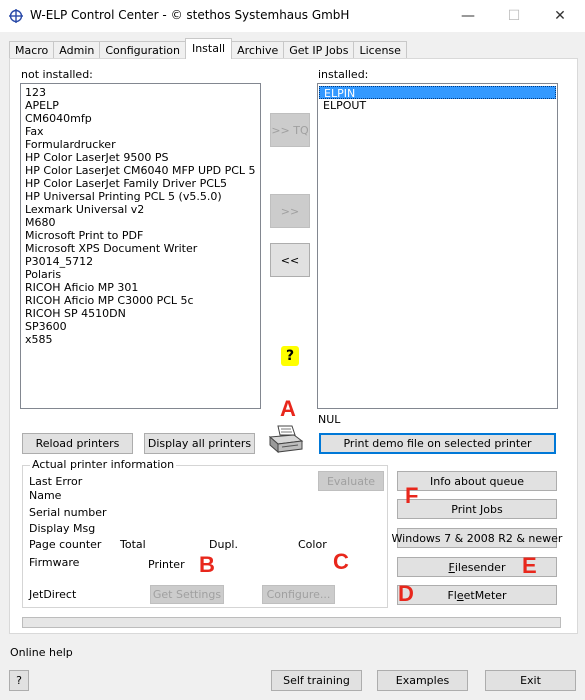 The image size is (585, 700). Describe the element at coordinates (65, 544) in the screenshot. I see `page-counter-label: Page counter` at that location.